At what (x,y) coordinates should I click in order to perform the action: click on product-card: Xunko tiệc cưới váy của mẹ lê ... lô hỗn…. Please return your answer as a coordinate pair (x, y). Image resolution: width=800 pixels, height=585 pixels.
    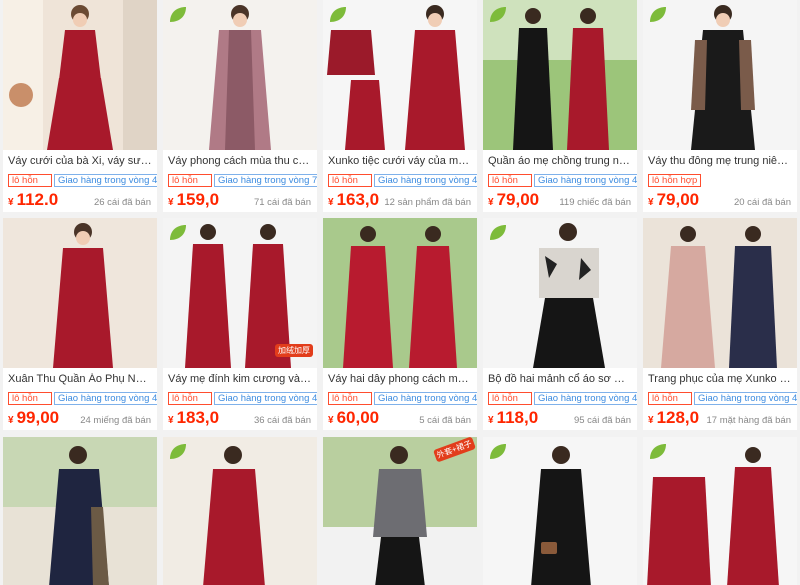
    Looking at the image, I should click on (400, 106).